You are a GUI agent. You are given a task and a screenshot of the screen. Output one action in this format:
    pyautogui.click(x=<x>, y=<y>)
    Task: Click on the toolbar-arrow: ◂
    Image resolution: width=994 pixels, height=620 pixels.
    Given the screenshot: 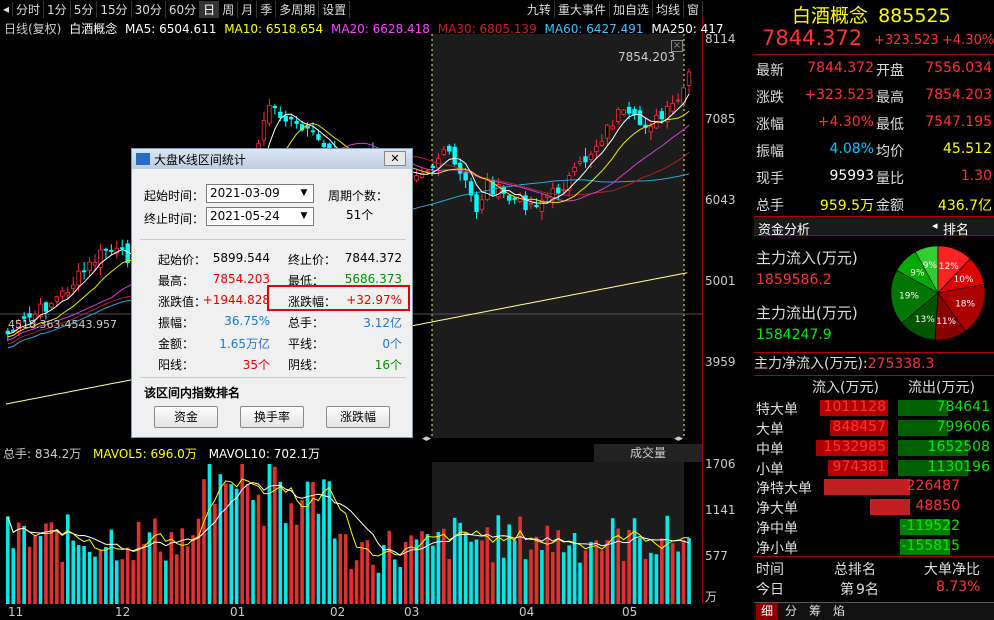 What is the action you would take?
    pyautogui.click(x=7, y=9)
    